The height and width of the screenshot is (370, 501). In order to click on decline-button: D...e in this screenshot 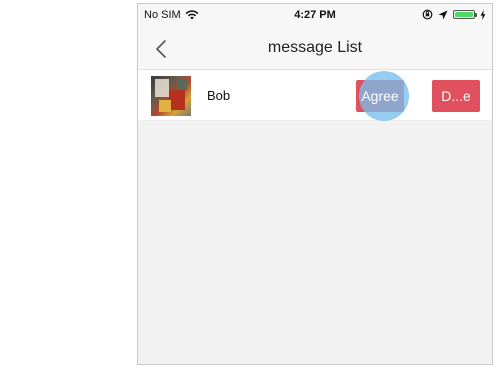, I will do `click(456, 96)`.